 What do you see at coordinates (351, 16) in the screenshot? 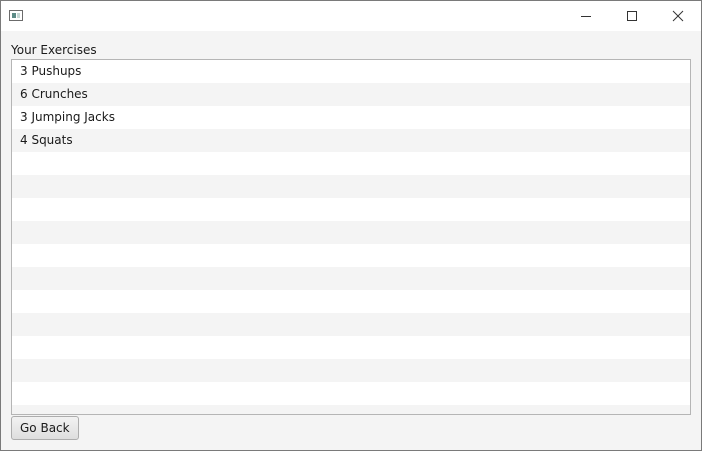
I see `title-bar` at bounding box center [351, 16].